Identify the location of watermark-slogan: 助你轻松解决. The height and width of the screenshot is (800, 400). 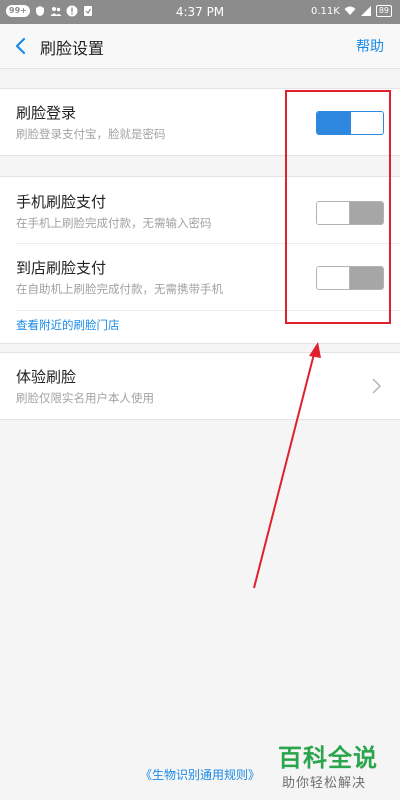
(324, 783).